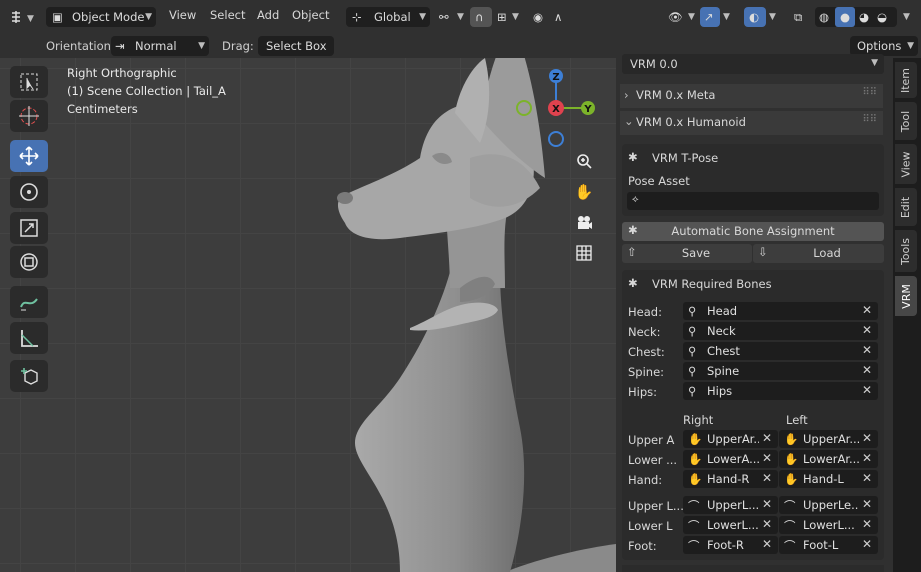 This screenshot has height=572, width=921. What do you see at coordinates (753, 64) in the screenshot?
I see `vrm-version-dropdown: VRM 0.0 ▼` at bounding box center [753, 64].